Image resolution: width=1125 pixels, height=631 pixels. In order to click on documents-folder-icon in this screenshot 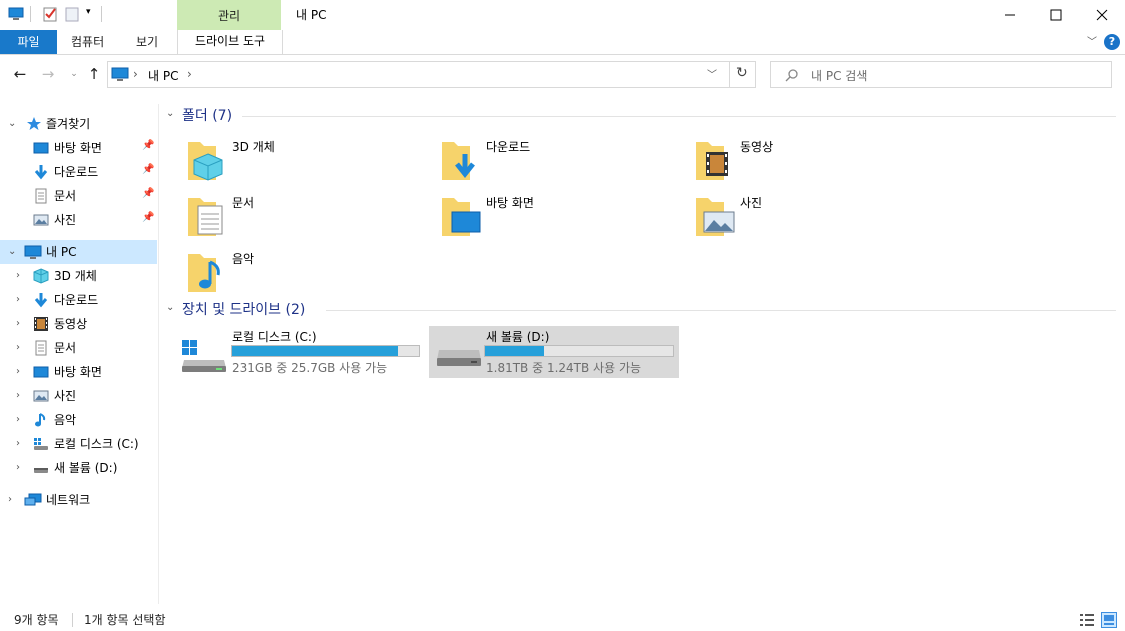, I will do `click(205, 217)`.